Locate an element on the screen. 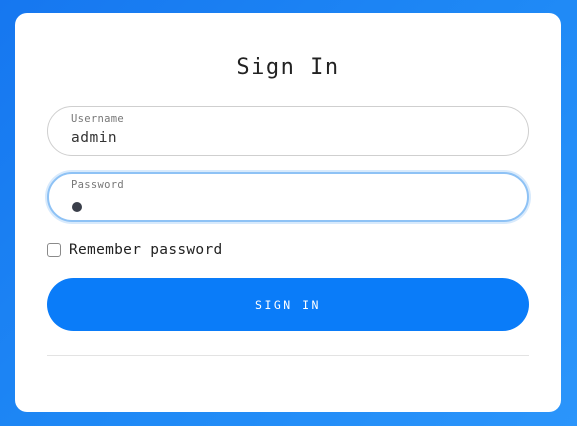 This screenshot has height=426, width=577. password-field: Password is located at coordinates (288, 197).